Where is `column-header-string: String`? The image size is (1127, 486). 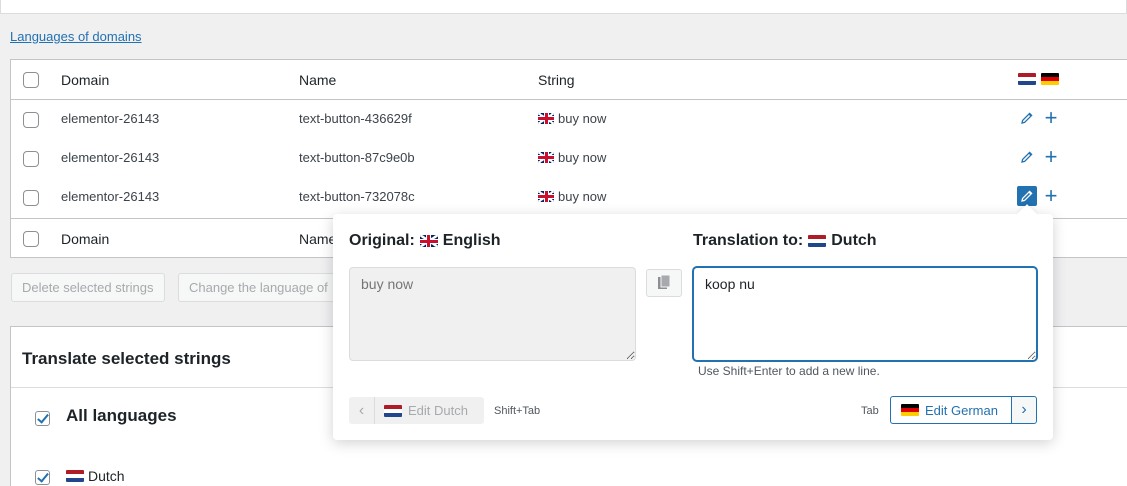 column-header-string: String is located at coordinates (556, 80).